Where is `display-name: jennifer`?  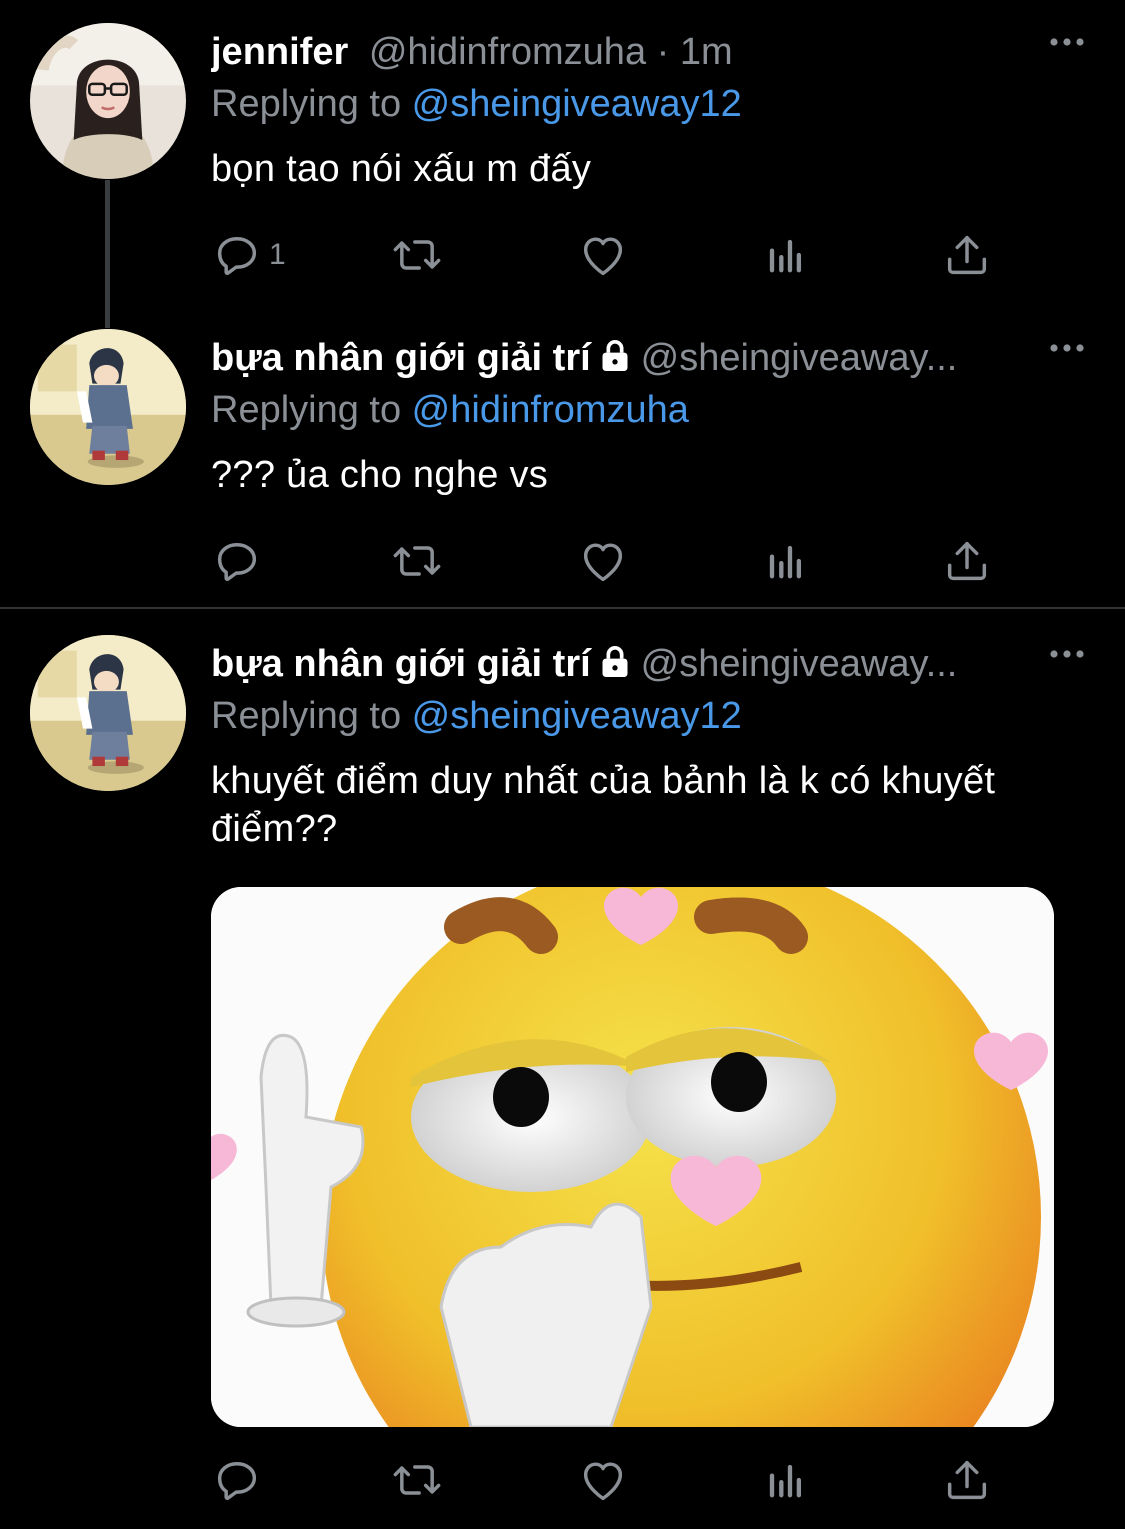
display-name: jennifer is located at coordinates (279, 52).